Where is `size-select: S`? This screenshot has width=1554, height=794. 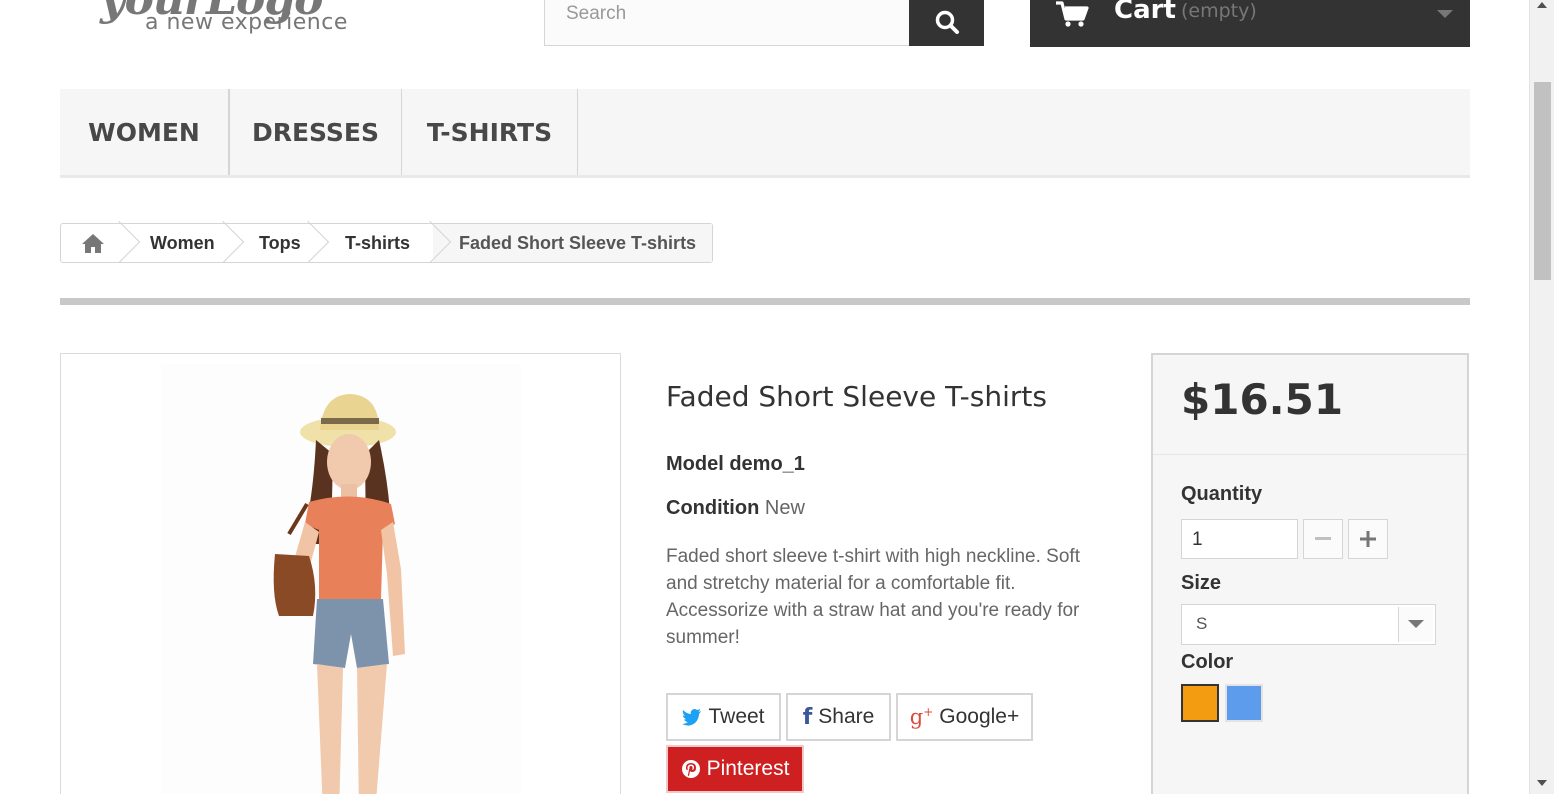 size-select: S is located at coordinates (1308, 624).